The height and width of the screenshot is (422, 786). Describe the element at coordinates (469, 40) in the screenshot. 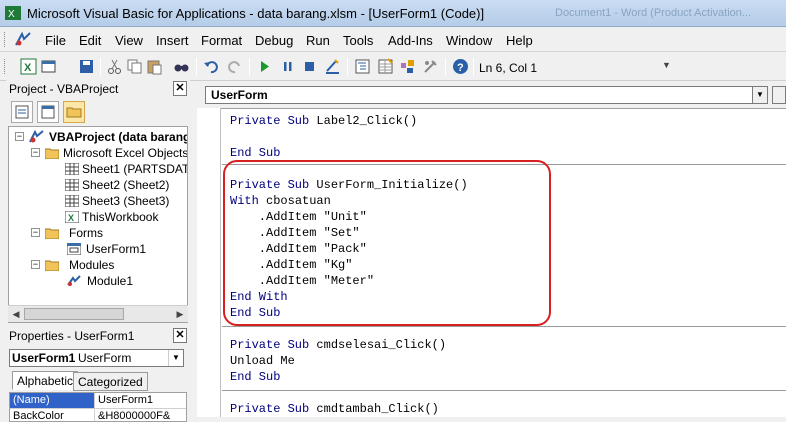

I see `menu-window: Window` at that location.